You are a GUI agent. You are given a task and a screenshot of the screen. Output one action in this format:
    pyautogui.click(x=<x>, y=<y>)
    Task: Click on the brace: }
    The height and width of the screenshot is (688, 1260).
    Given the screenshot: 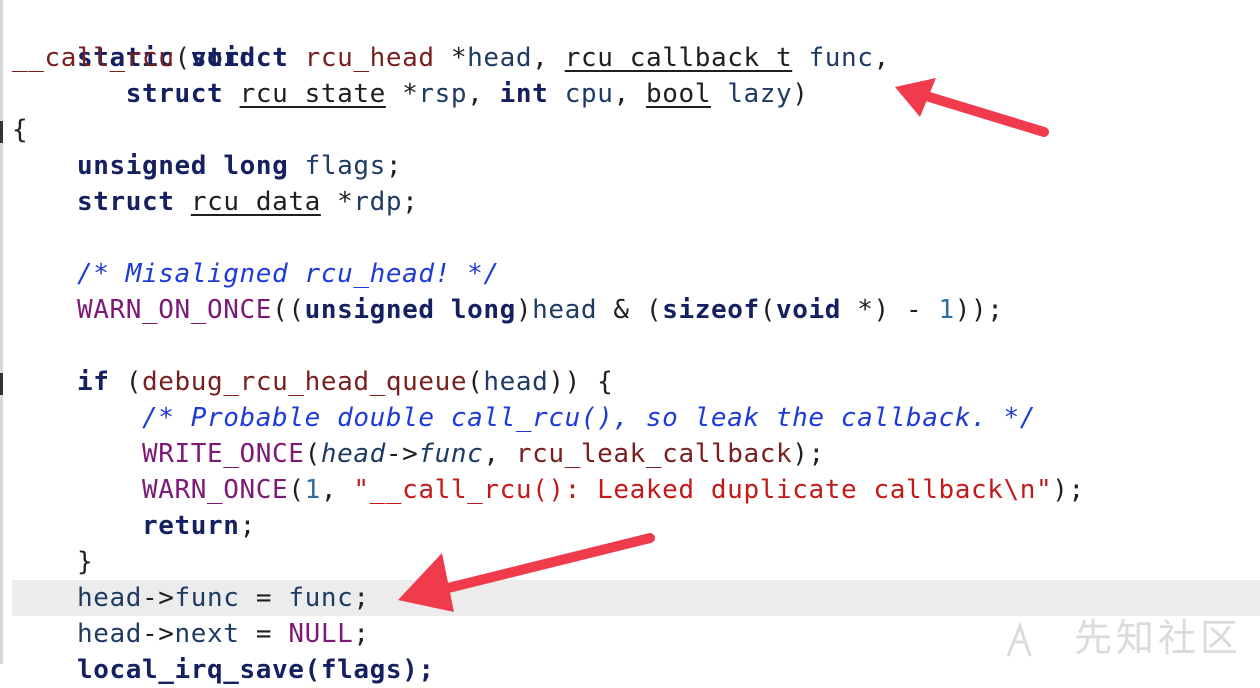 What is the action you would take?
    pyautogui.click(x=85, y=562)
    